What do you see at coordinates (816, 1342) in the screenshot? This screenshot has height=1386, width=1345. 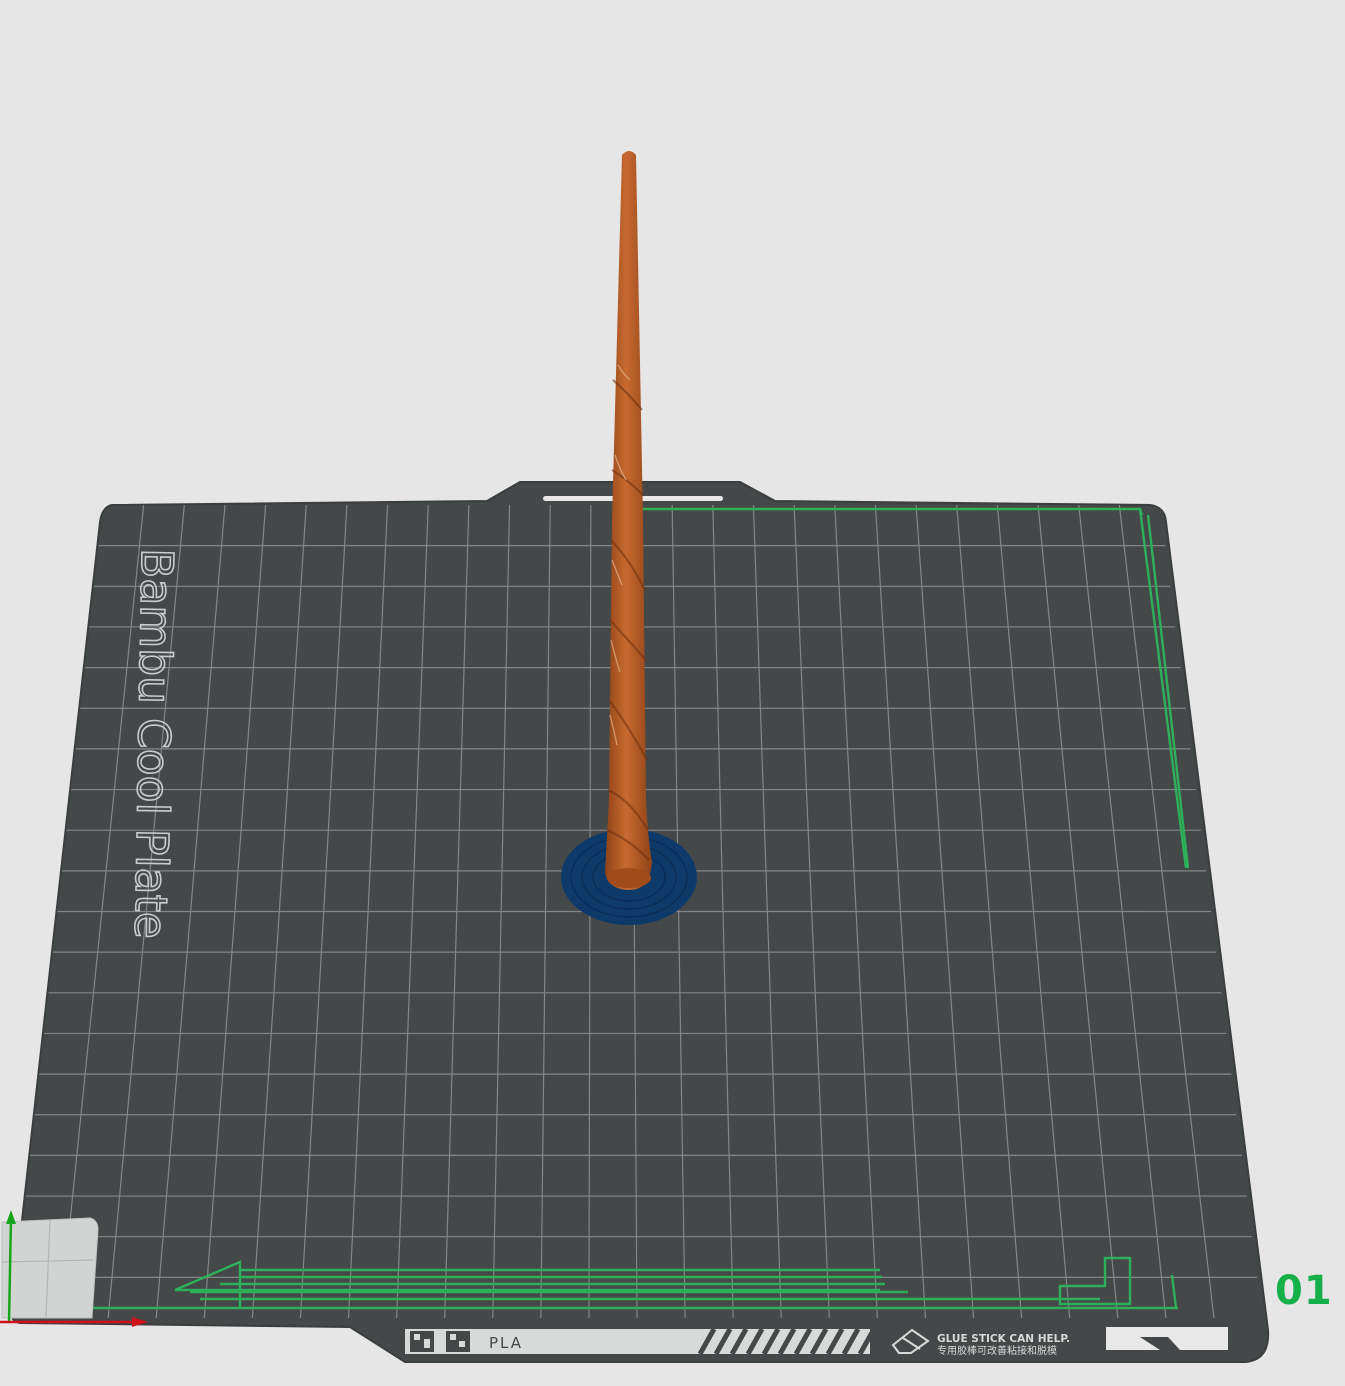 I see `plate-label-strip: PLA GLUE STICK CAN HELP. 专用胶棒可改善粘接和脱模` at bounding box center [816, 1342].